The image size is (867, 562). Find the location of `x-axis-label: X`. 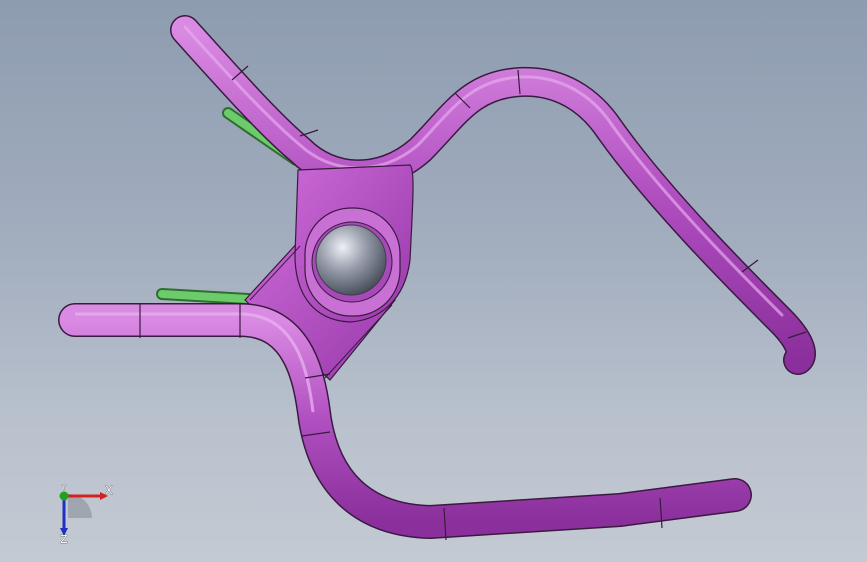

x-axis-label: X is located at coordinates (109, 490).